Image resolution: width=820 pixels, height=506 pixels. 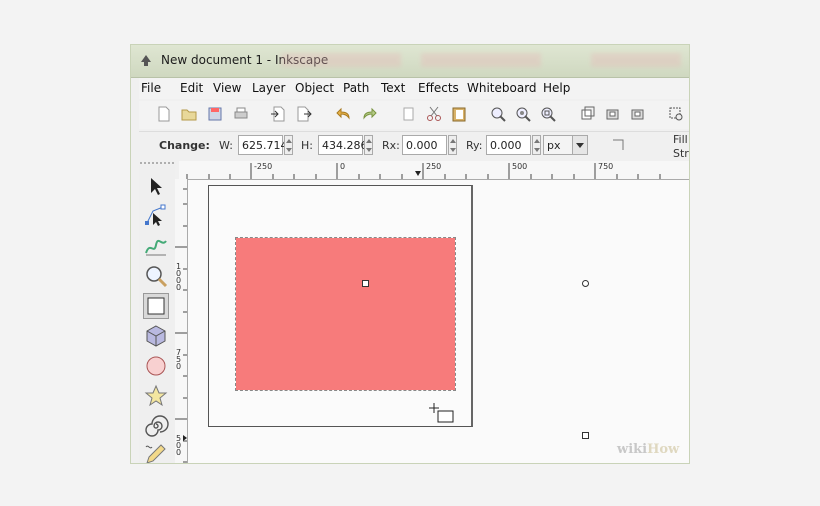 What do you see at coordinates (146, 60) in the screenshot?
I see `inkscape-logo-icon` at bounding box center [146, 60].